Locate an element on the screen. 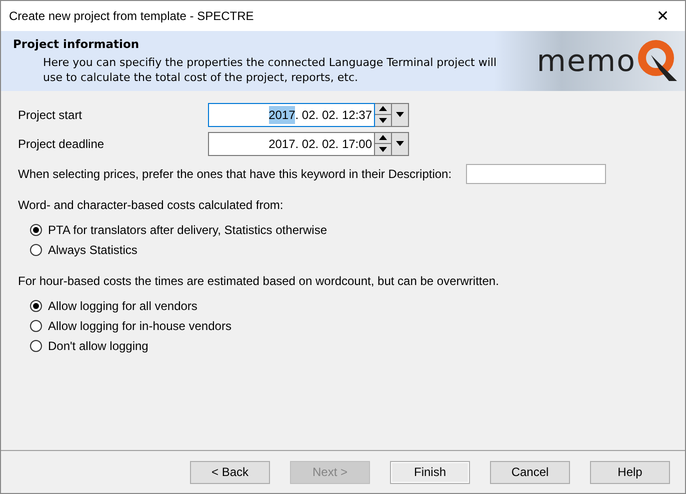  date-field: 2017. 02. 02. 12:37 is located at coordinates (291, 114).